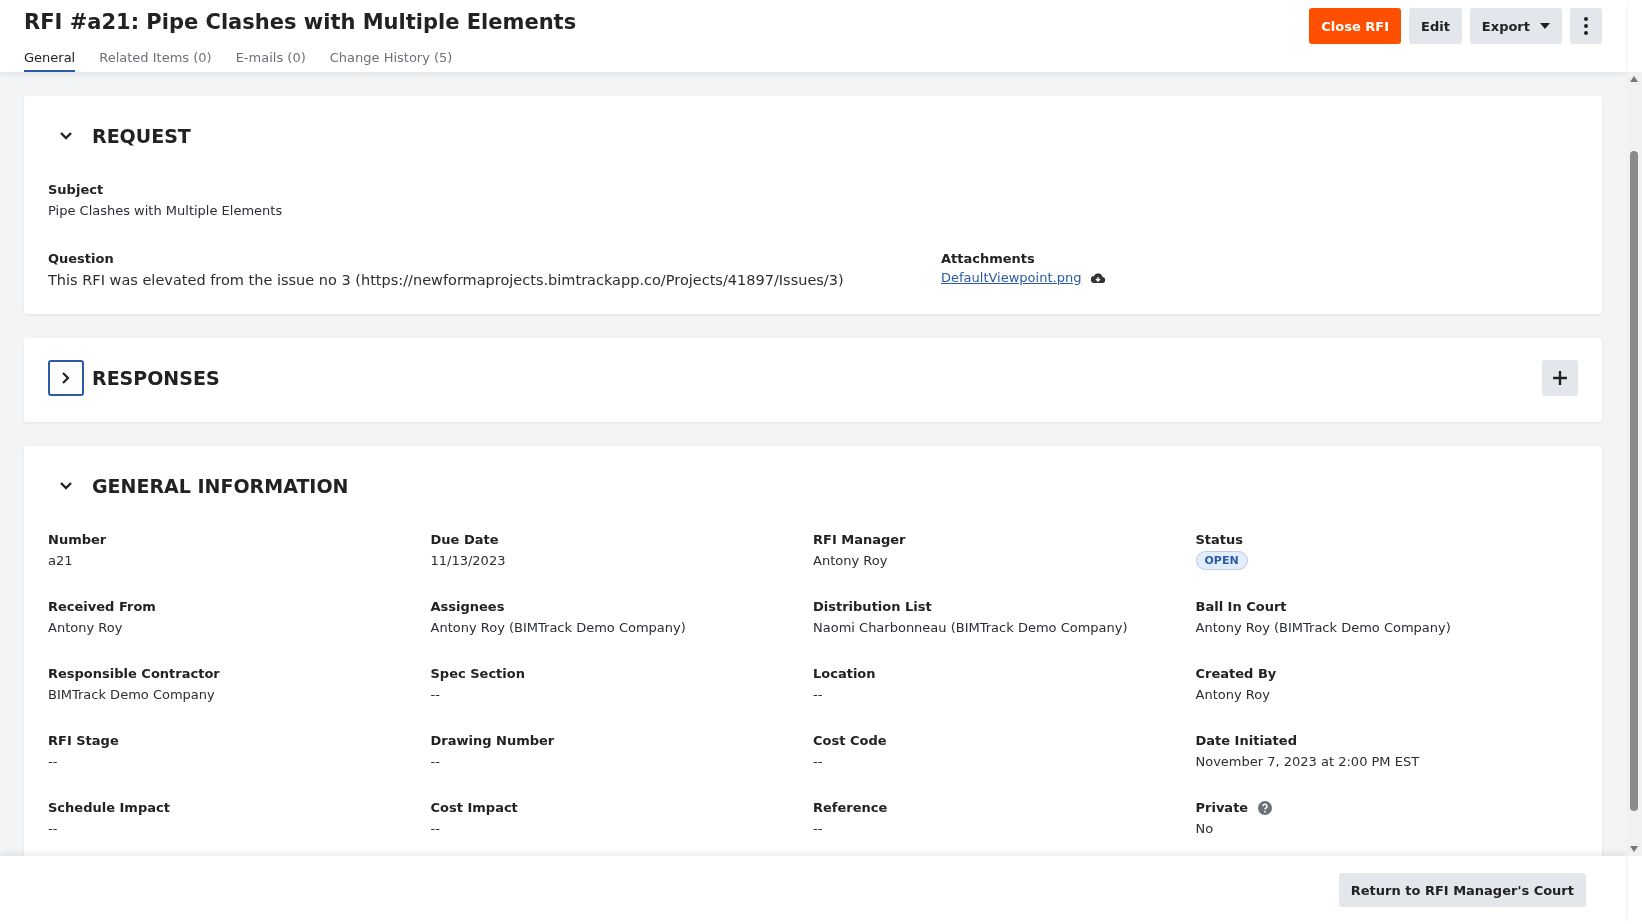 The image size is (1642, 924). What do you see at coordinates (109, 807) in the screenshot?
I see `field-label: Schedule Impact` at bounding box center [109, 807].